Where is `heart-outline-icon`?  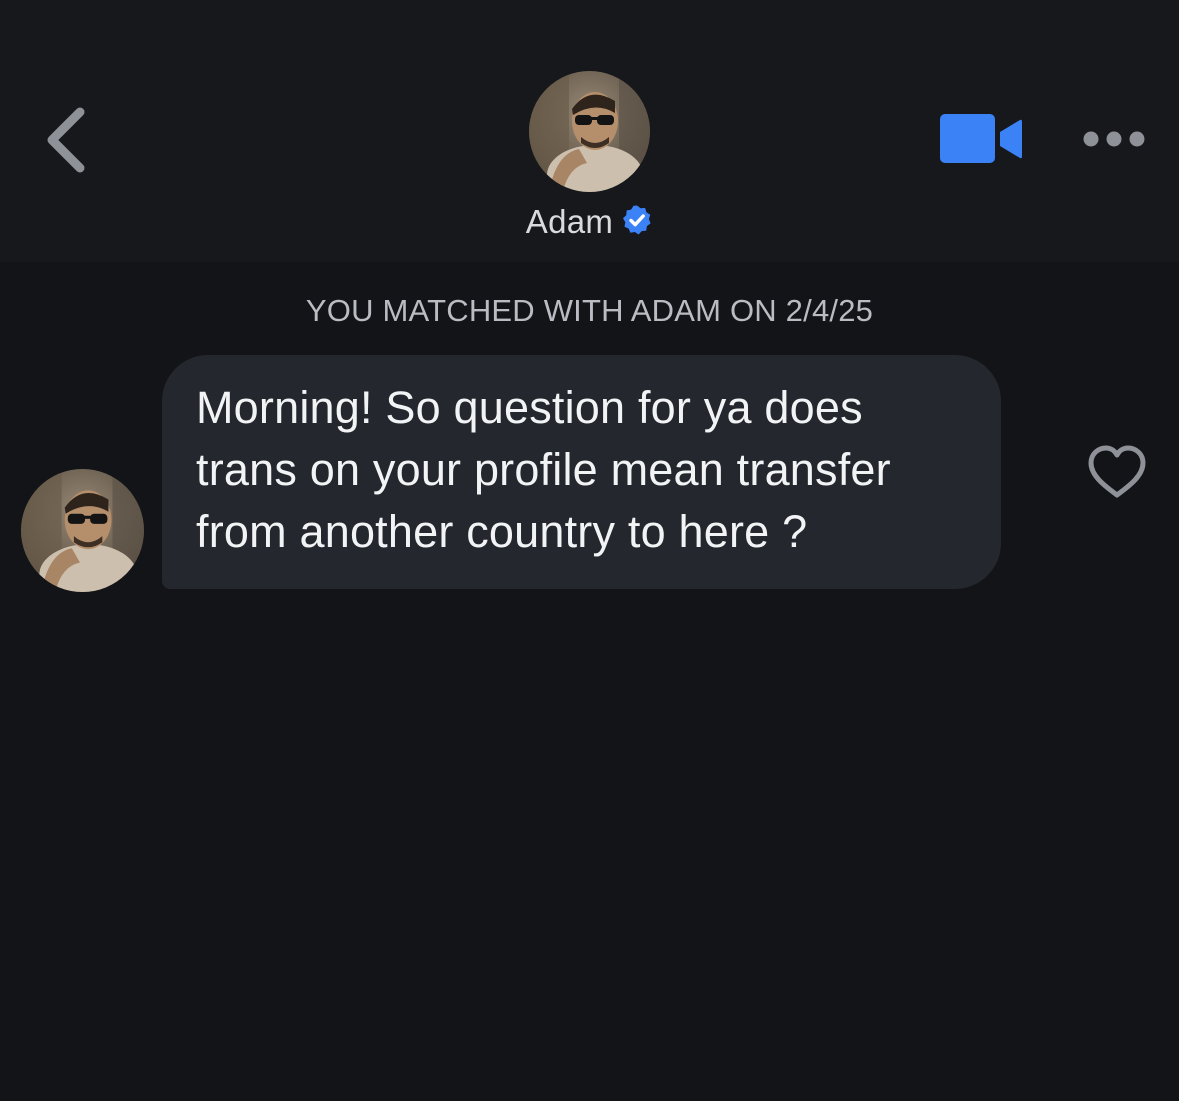 heart-outline-icon is located at coordinates (1117, 471).